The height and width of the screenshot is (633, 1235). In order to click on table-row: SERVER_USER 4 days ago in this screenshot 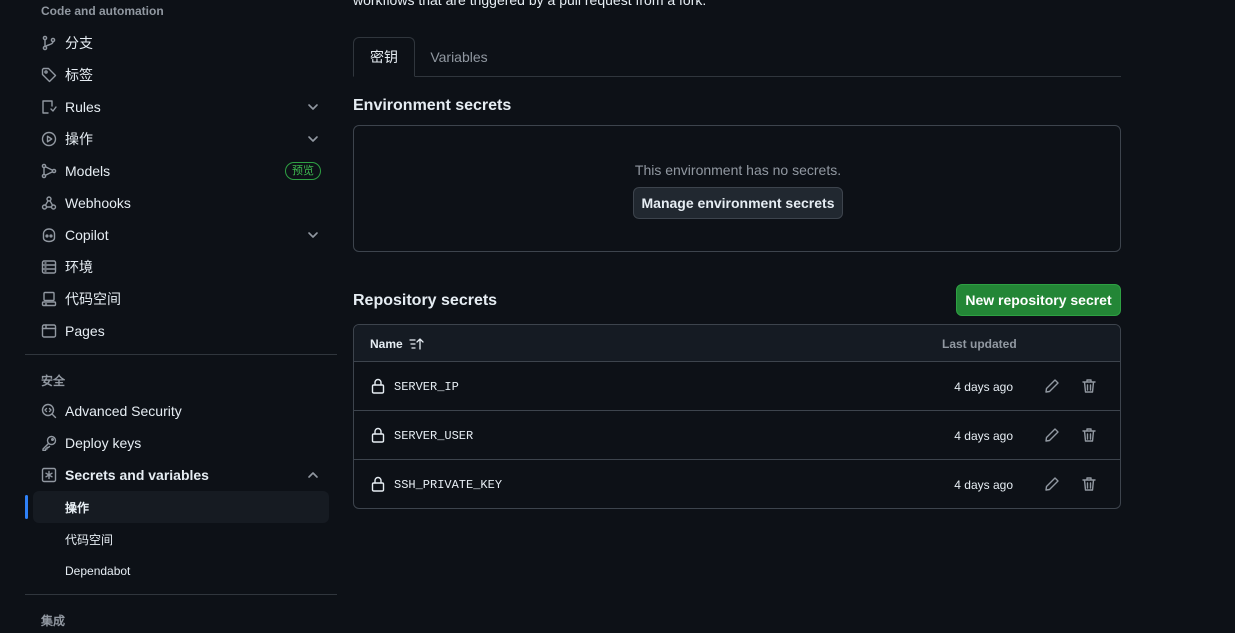, I will do `click(737, 435)`.